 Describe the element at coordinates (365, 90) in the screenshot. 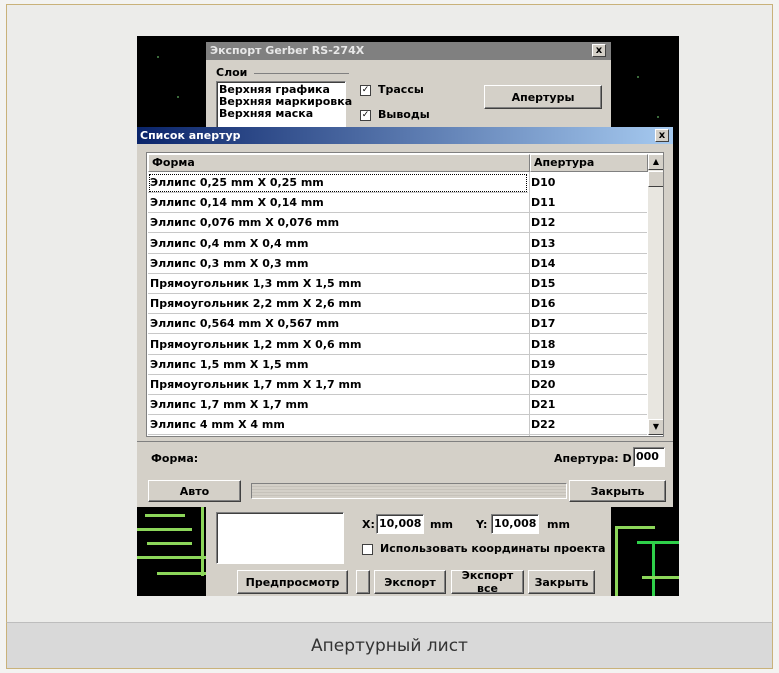

I see `traces-checkbox: ✓` at that location.